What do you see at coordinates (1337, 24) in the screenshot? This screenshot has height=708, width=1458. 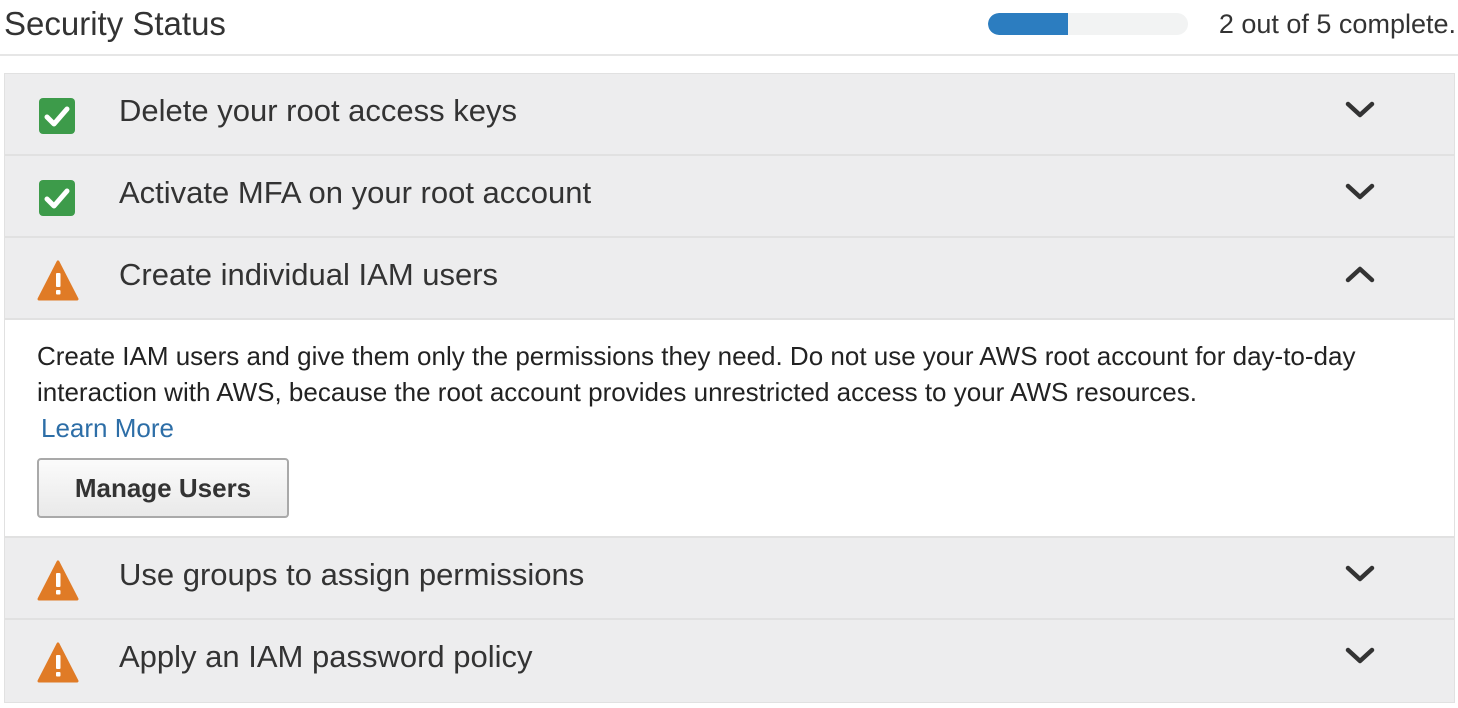 I see `progress-text: 2 out of 5 complete.` at bounding box center [1337, 24].